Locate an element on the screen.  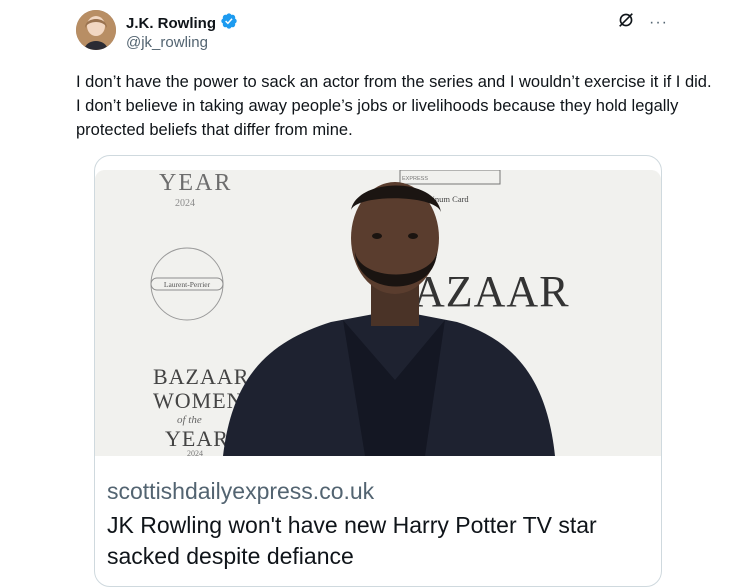
author-name-row: J.K. Rowling is located at coordinates (182, 23).